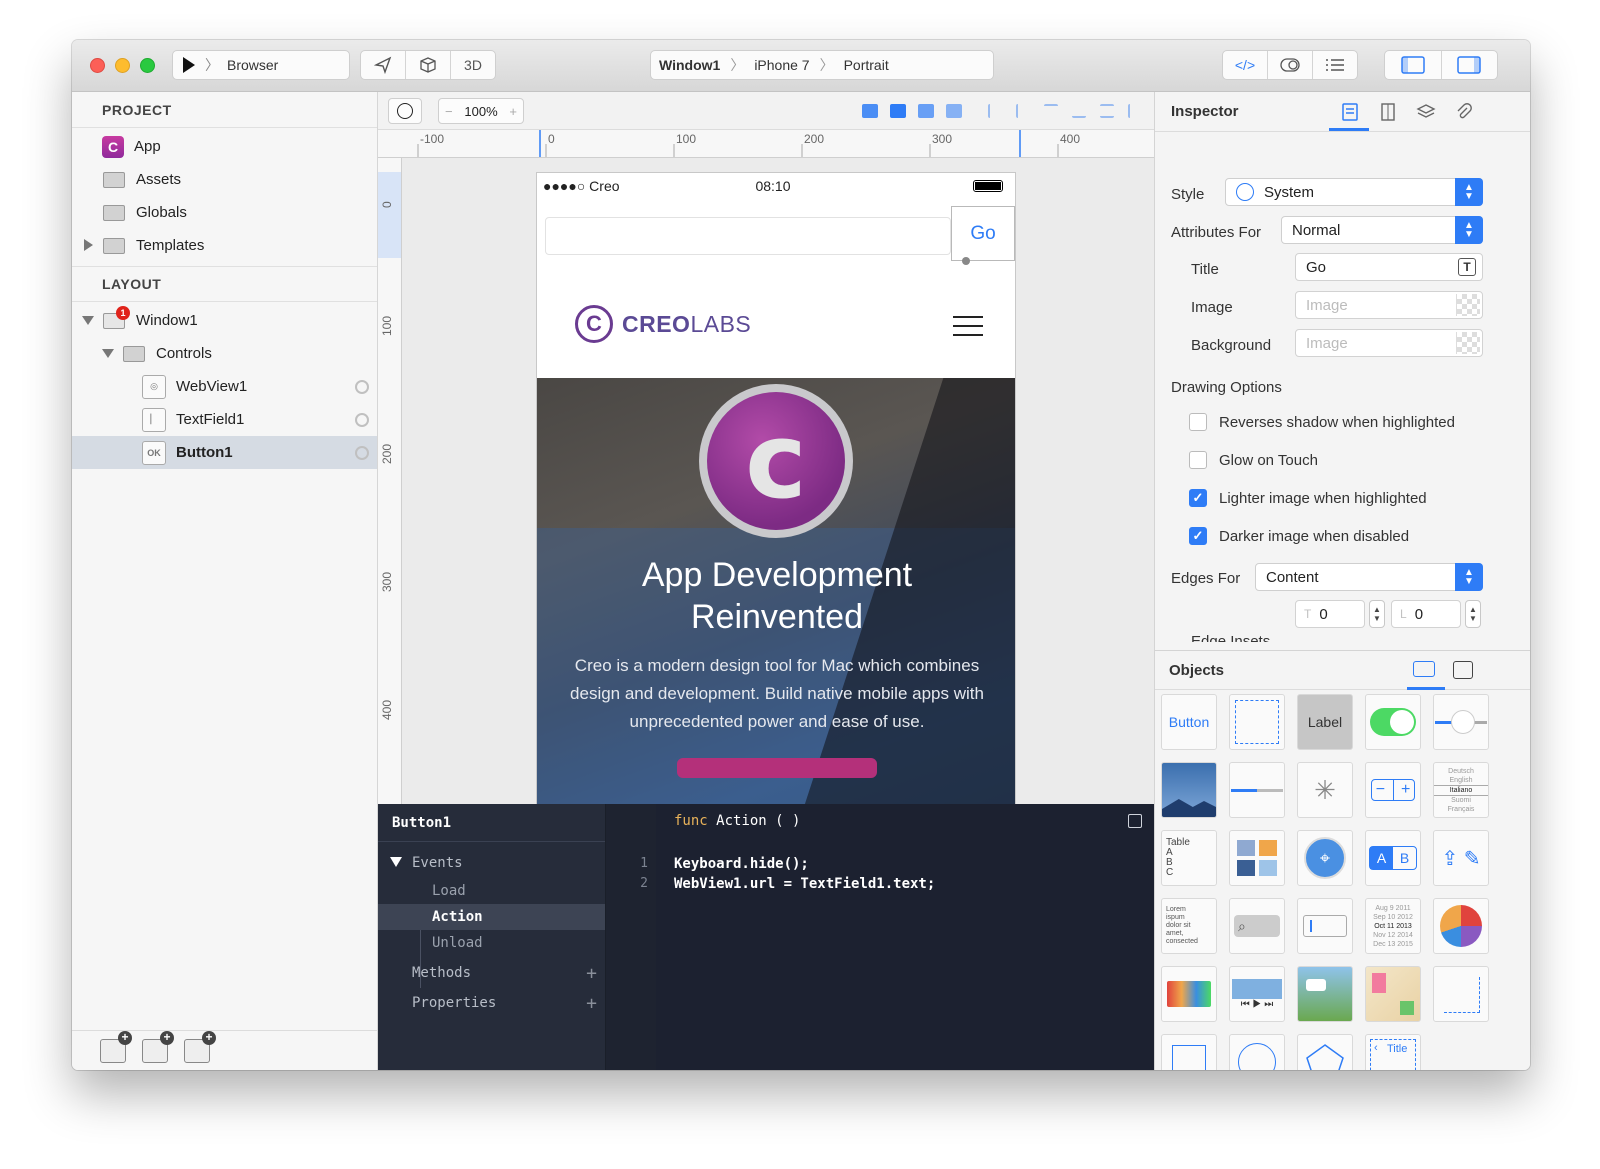  What do you see at coordinates (1354, 192) in the screenshot?
I see `style-select: System ▲ ▼` at bounding box center [1354, 192].